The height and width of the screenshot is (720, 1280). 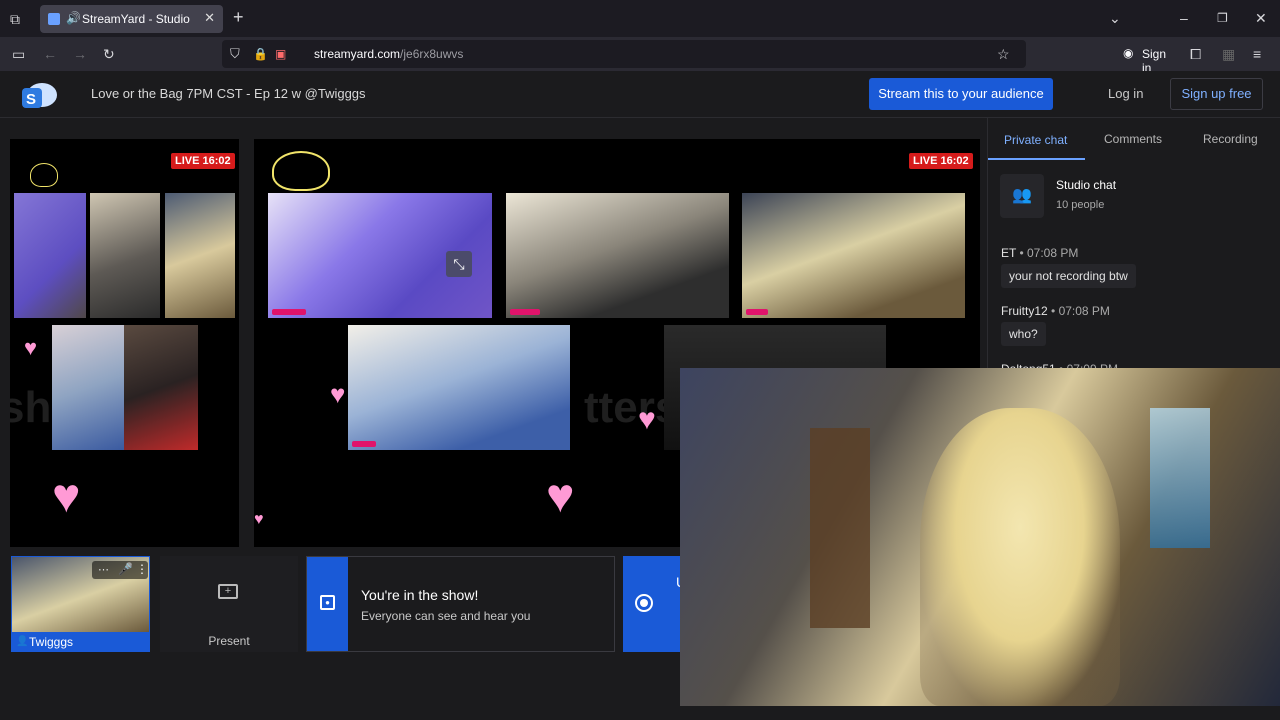 What do you see at coordinates (73, 18) in the screenshot?
I see `speaker-icon: 🔊` at bounding box center [73, 18].